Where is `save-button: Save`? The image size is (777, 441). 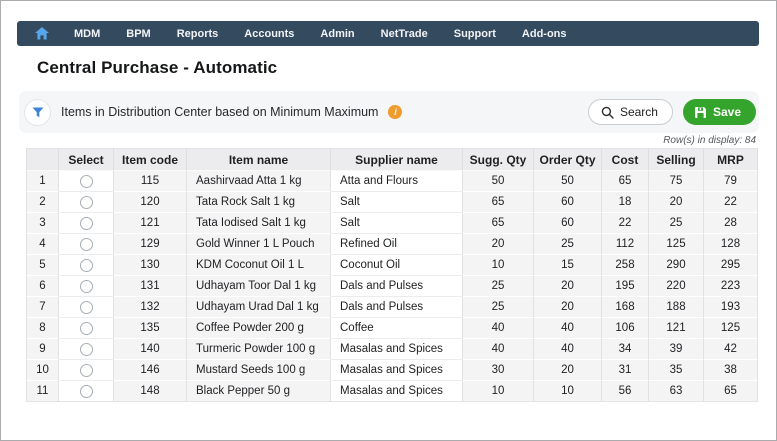 save-button: Save is located at coordinates (719, 112).